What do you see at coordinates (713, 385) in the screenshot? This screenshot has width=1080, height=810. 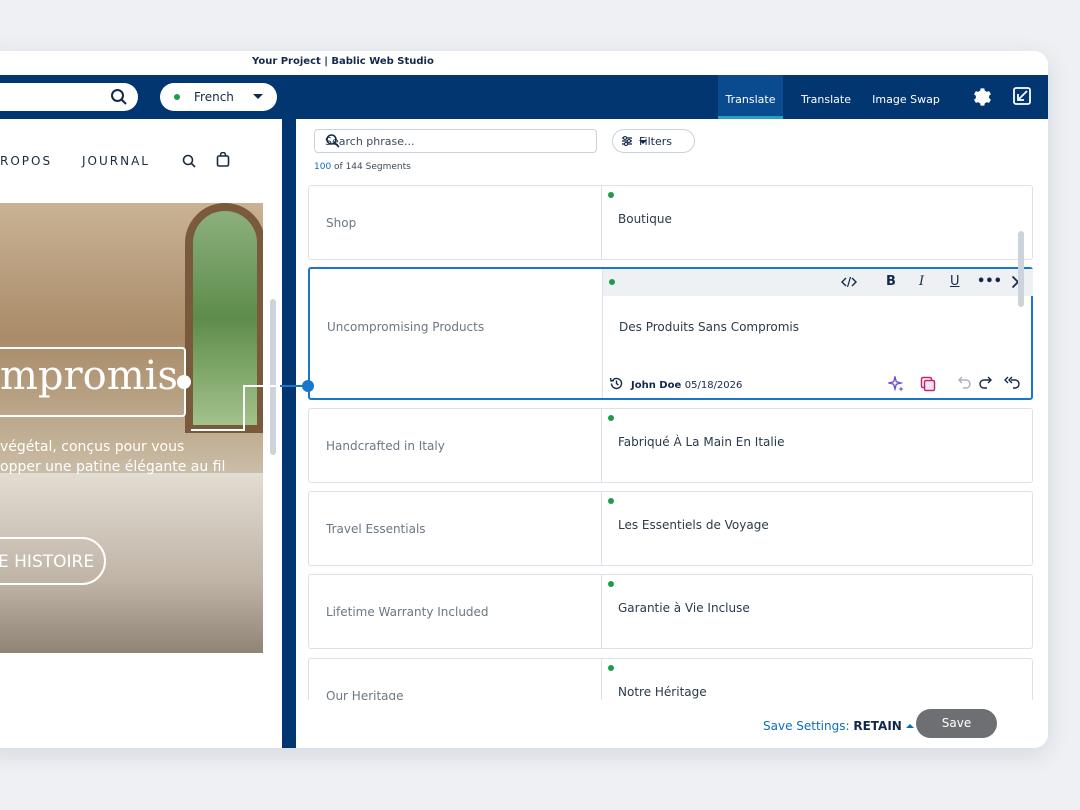 I see `edit-date: 05/18/2026` at bounding box center [713, 385].